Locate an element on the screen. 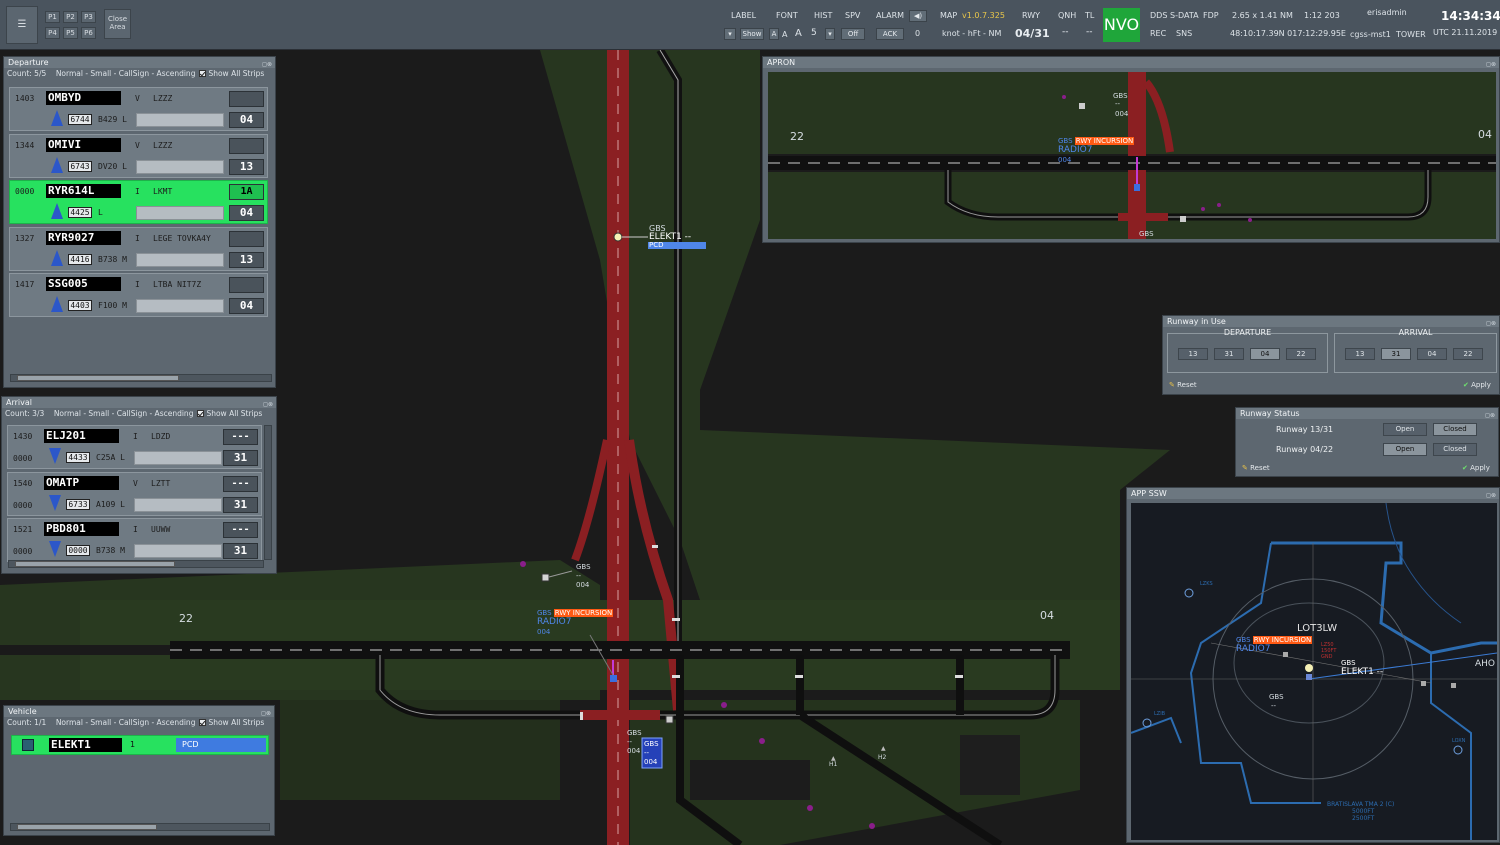 The height and width of the screenshot is (845, 1500). vehicle-header: Vehicle ◻⊗ is located at coordinates (139, 711).